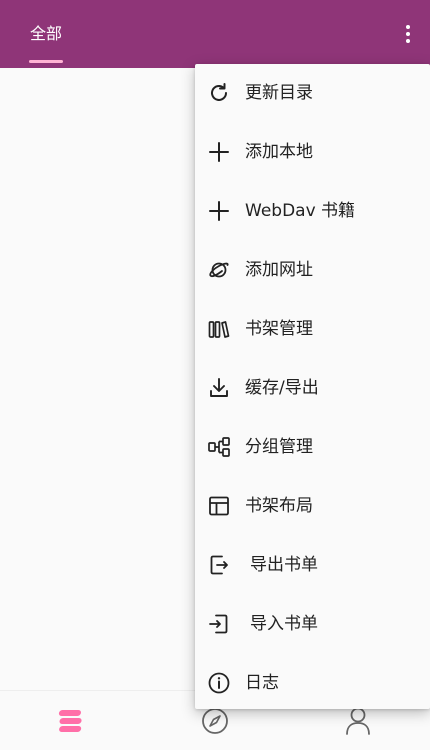  I want to click on bookshelf-icon, so click(70, 721).